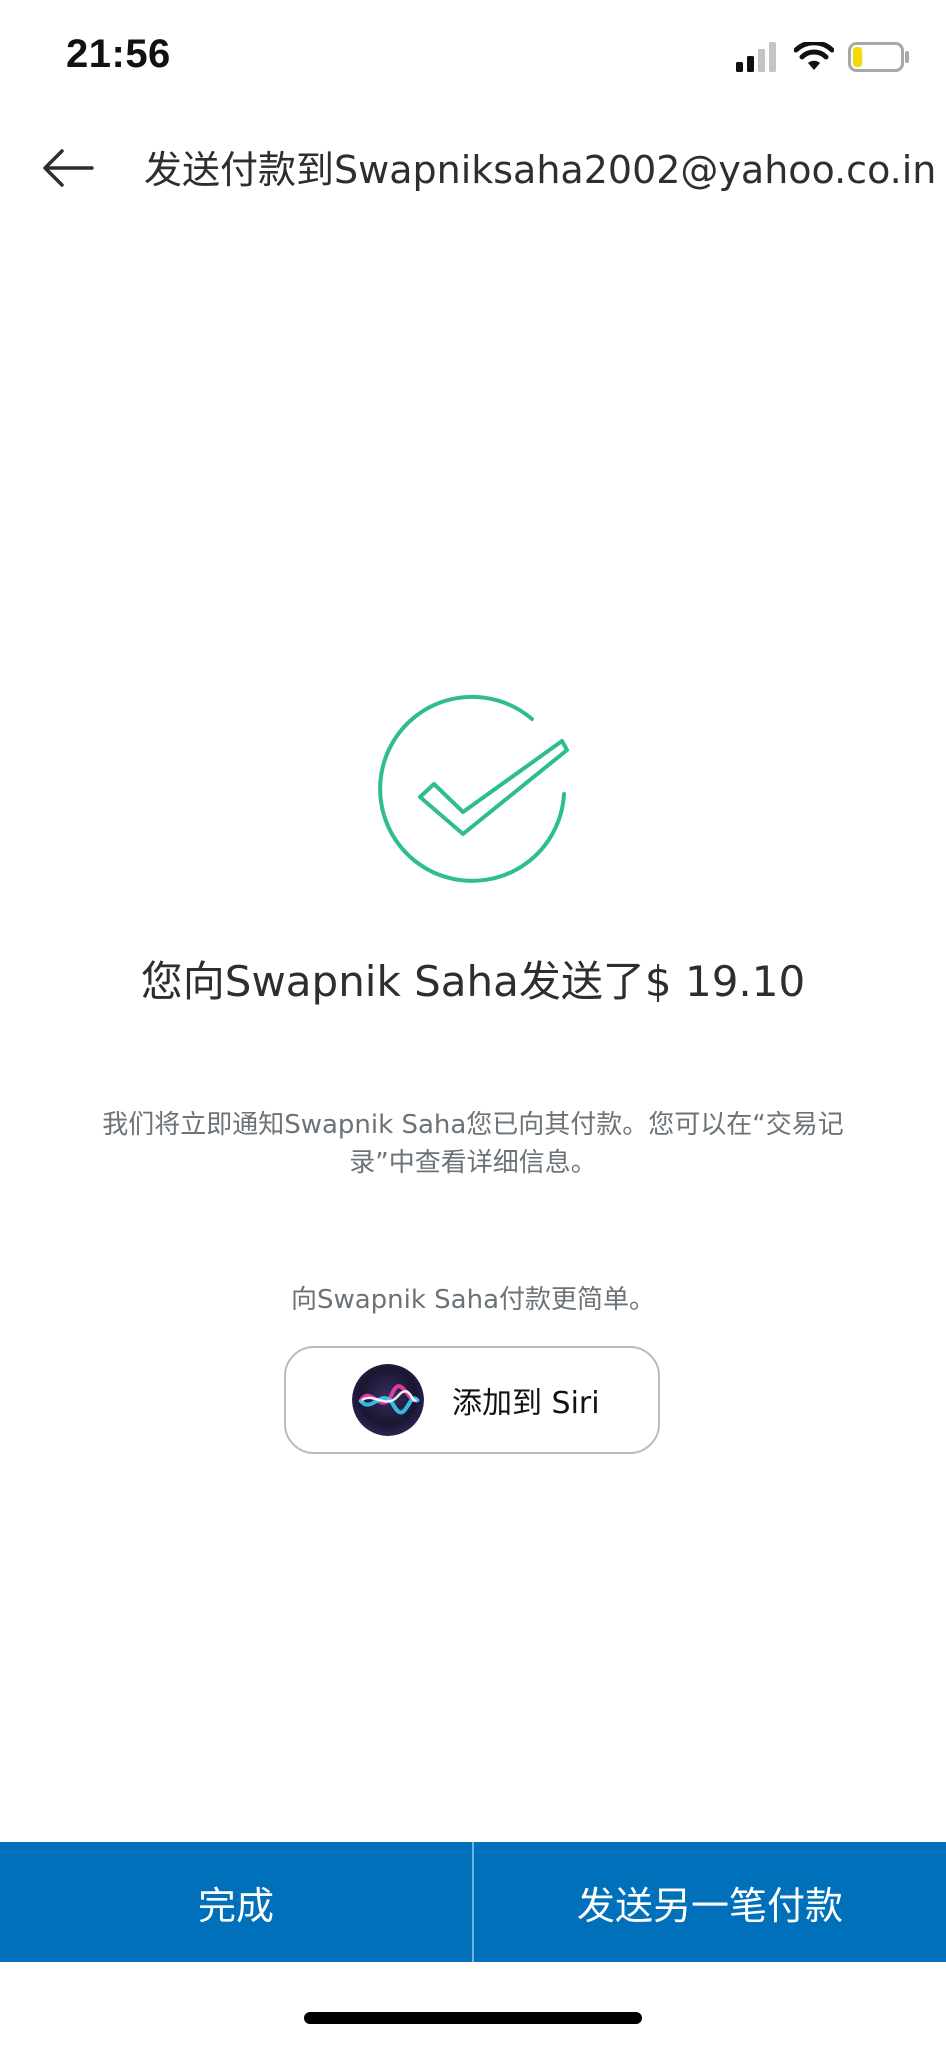  Describe the element at coordinates (814, 57) in the screenshot. I see `wifi-icon` at that location.